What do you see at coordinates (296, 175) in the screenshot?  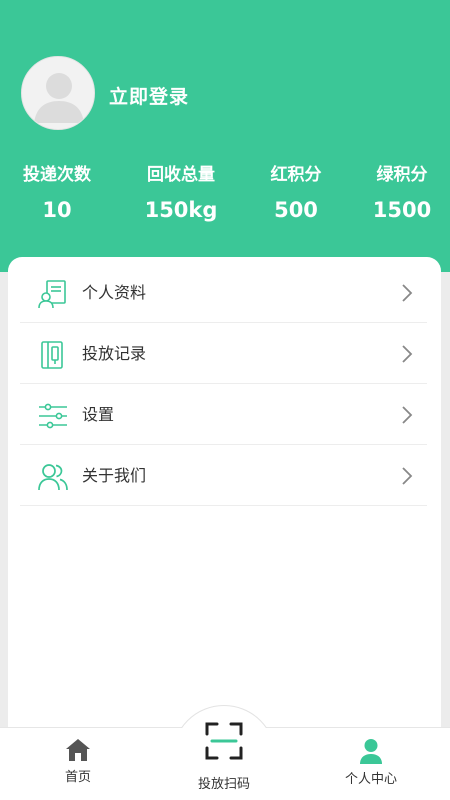 I see `stat-label: 红积分` at bounding box center [296, 175].